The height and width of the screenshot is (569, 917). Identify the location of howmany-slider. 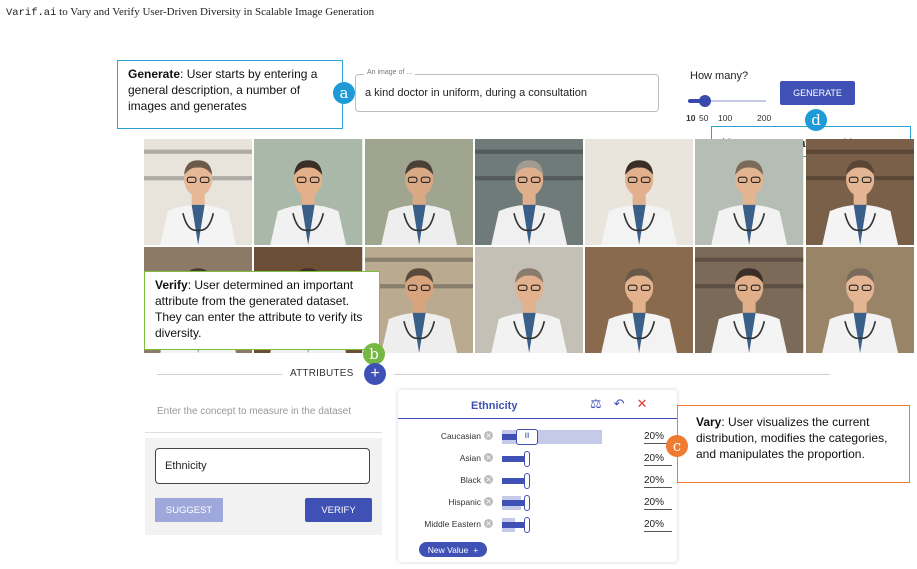
(727, 101).